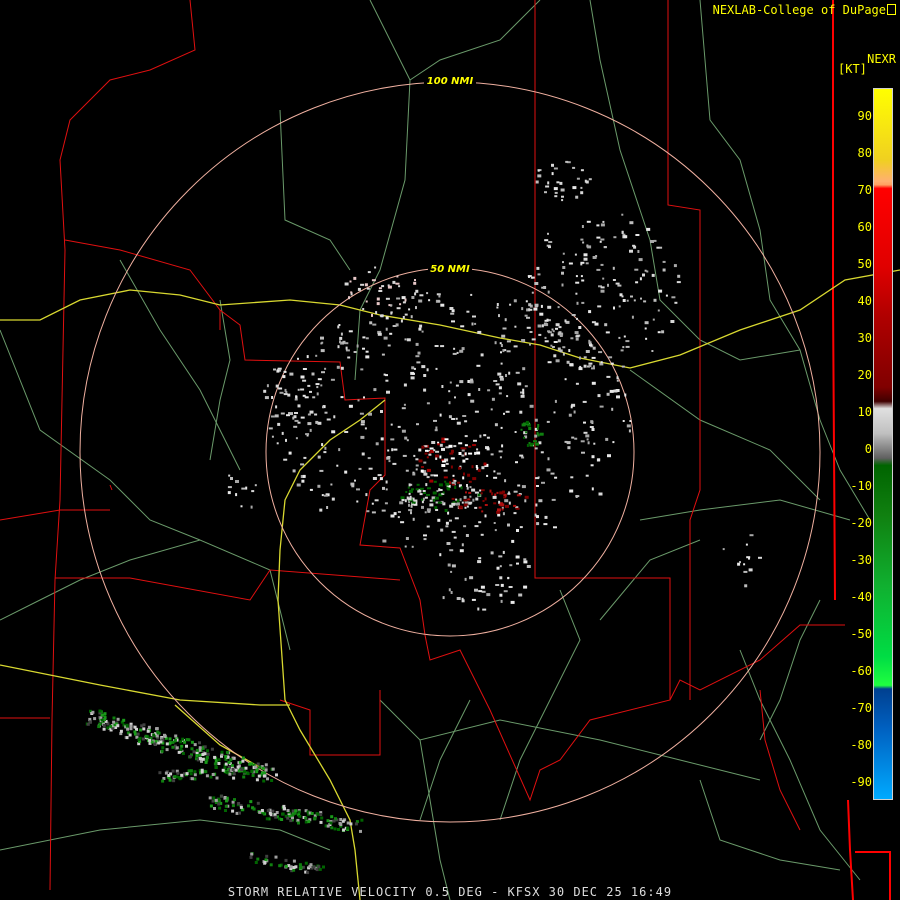  What do you see at coordinates (883, 444) in the screenshot?
I see `velocity-color-bar` at bounding box center [883, 444].